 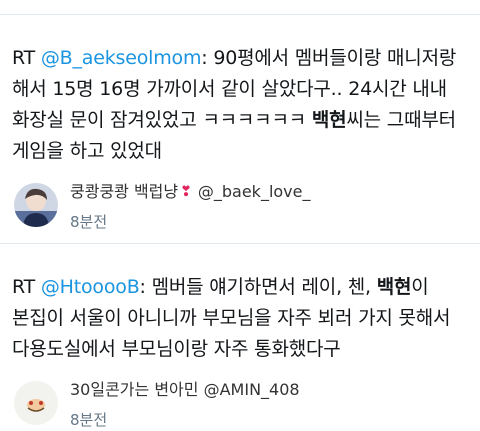 I want to click on tweet-text-before: : 멤버들 얘기하면서 레이, 첸,, so click(x=258, y=287).